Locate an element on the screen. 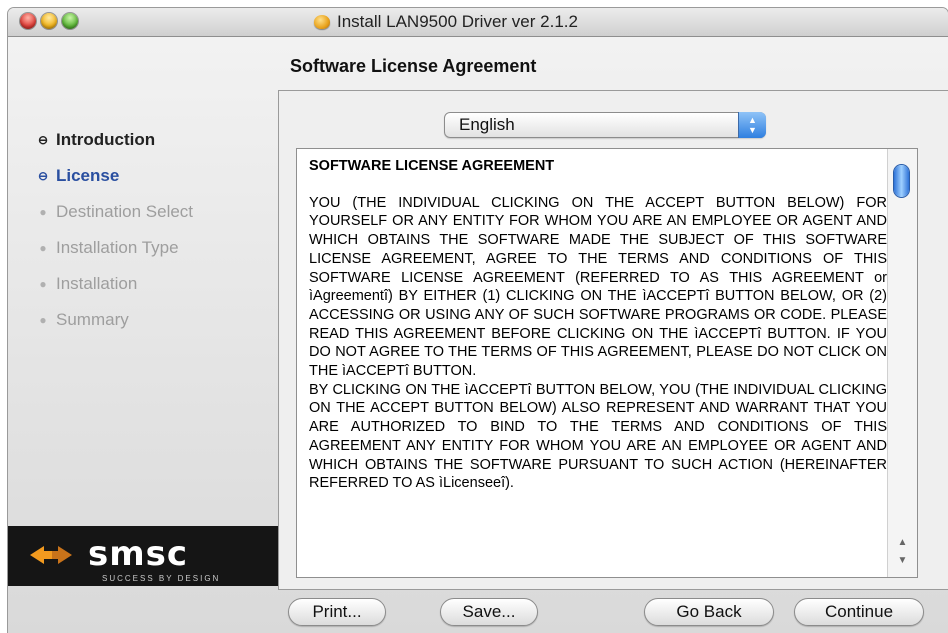  zoom-window-button is located at coordinates (70, 21).